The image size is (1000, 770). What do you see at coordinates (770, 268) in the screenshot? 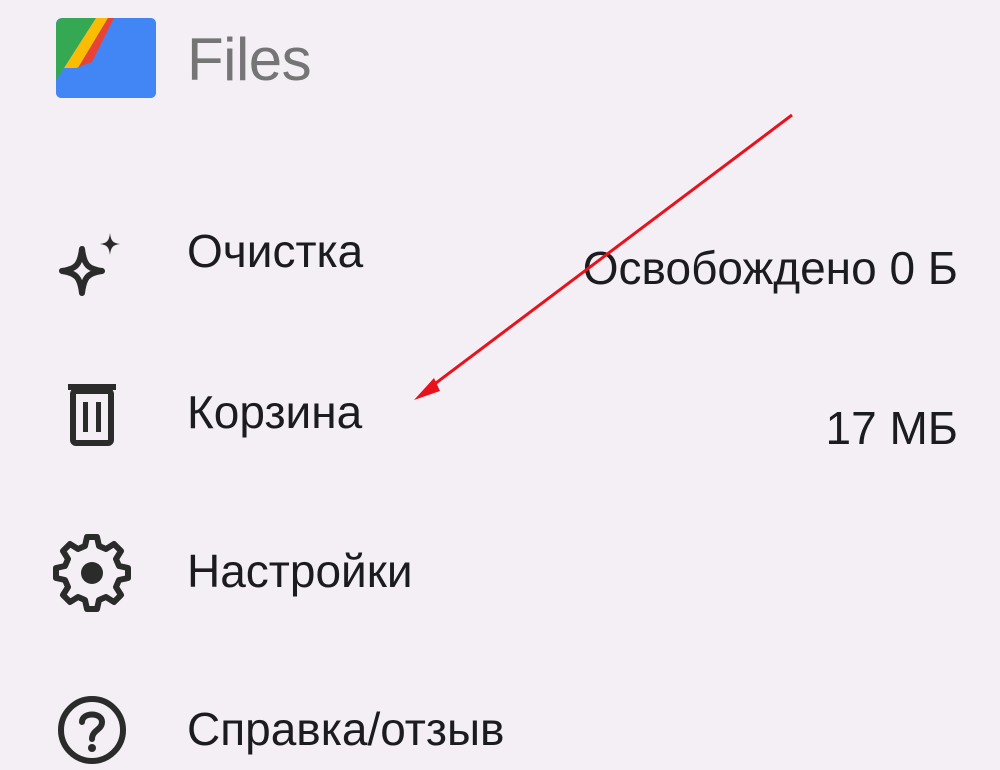
I see `menu-item-value: Освобождено 0 Б` at bounding box center [770, 268].